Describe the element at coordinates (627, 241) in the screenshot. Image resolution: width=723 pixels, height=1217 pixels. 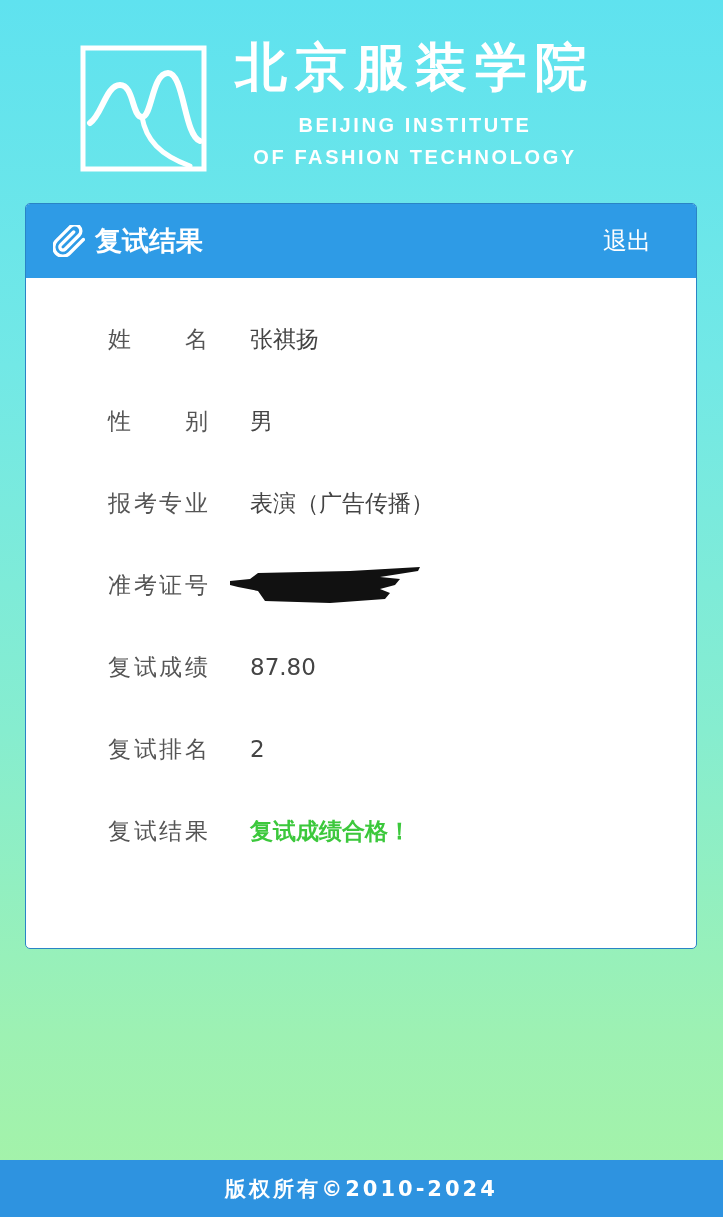
I see `logout-link: 退出` at that location.